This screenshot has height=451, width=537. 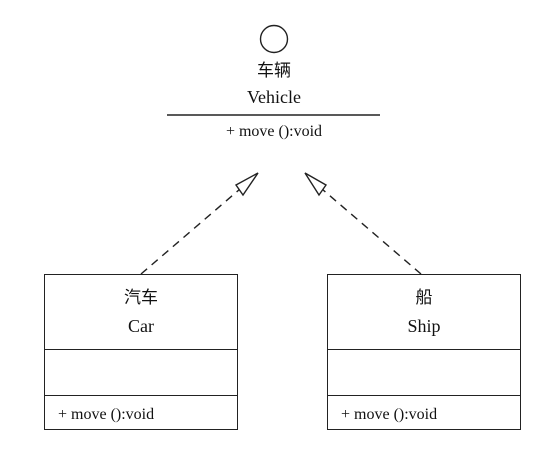 What do you see at coordinates (246, 184) in the screenshot?
I see `car-realization-arrowhead` at bounding box center [246, 184].